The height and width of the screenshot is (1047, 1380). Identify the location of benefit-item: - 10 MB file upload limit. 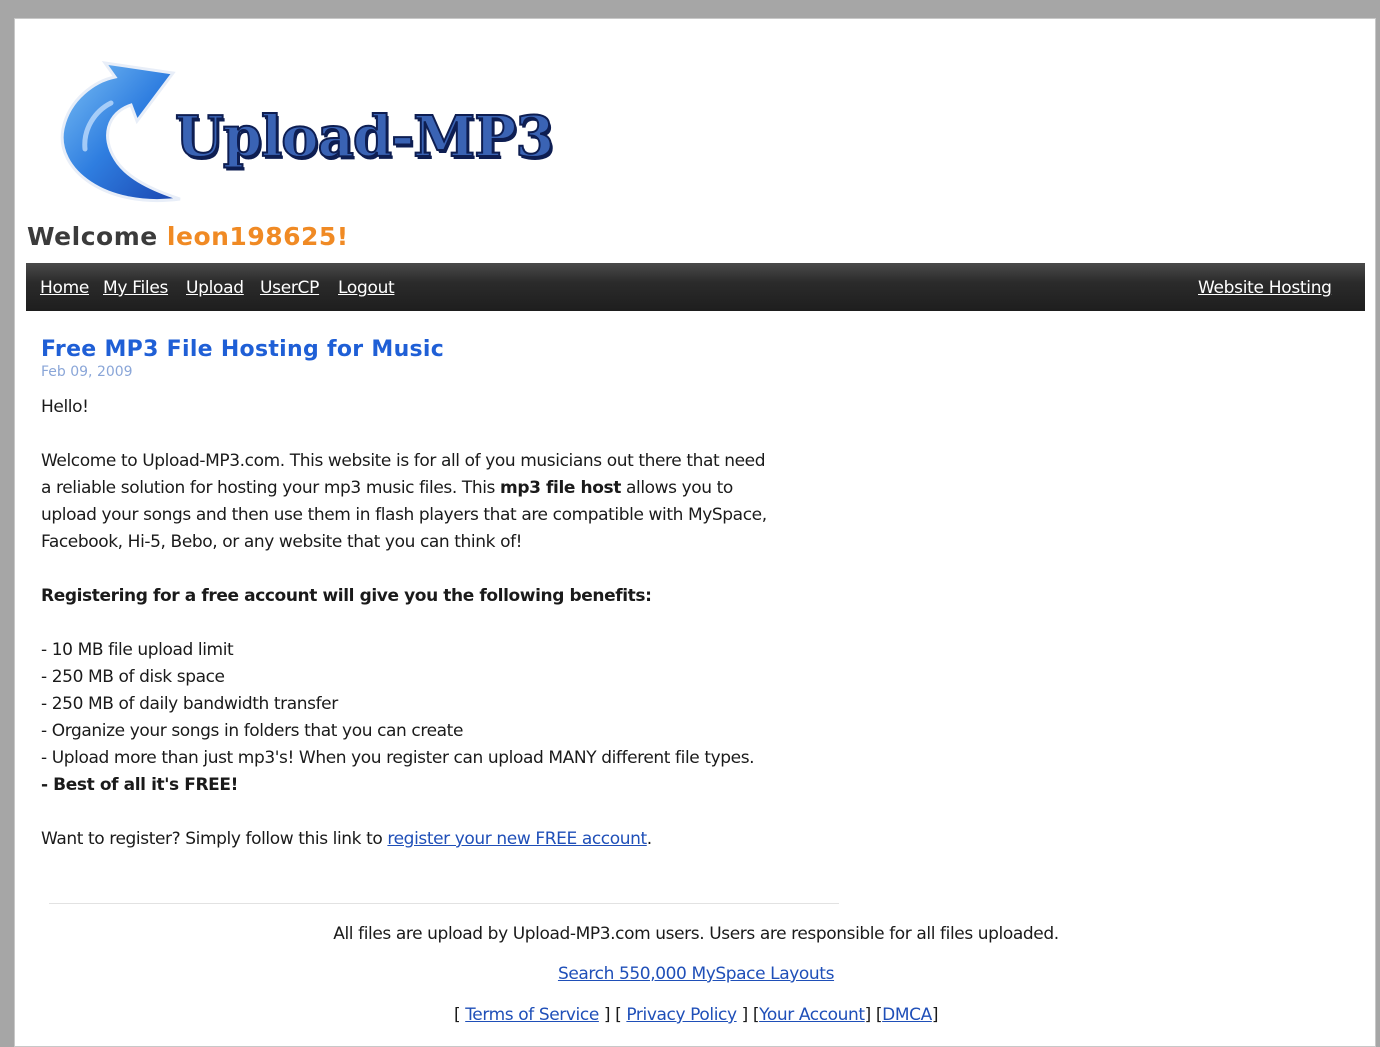
(137, 650).